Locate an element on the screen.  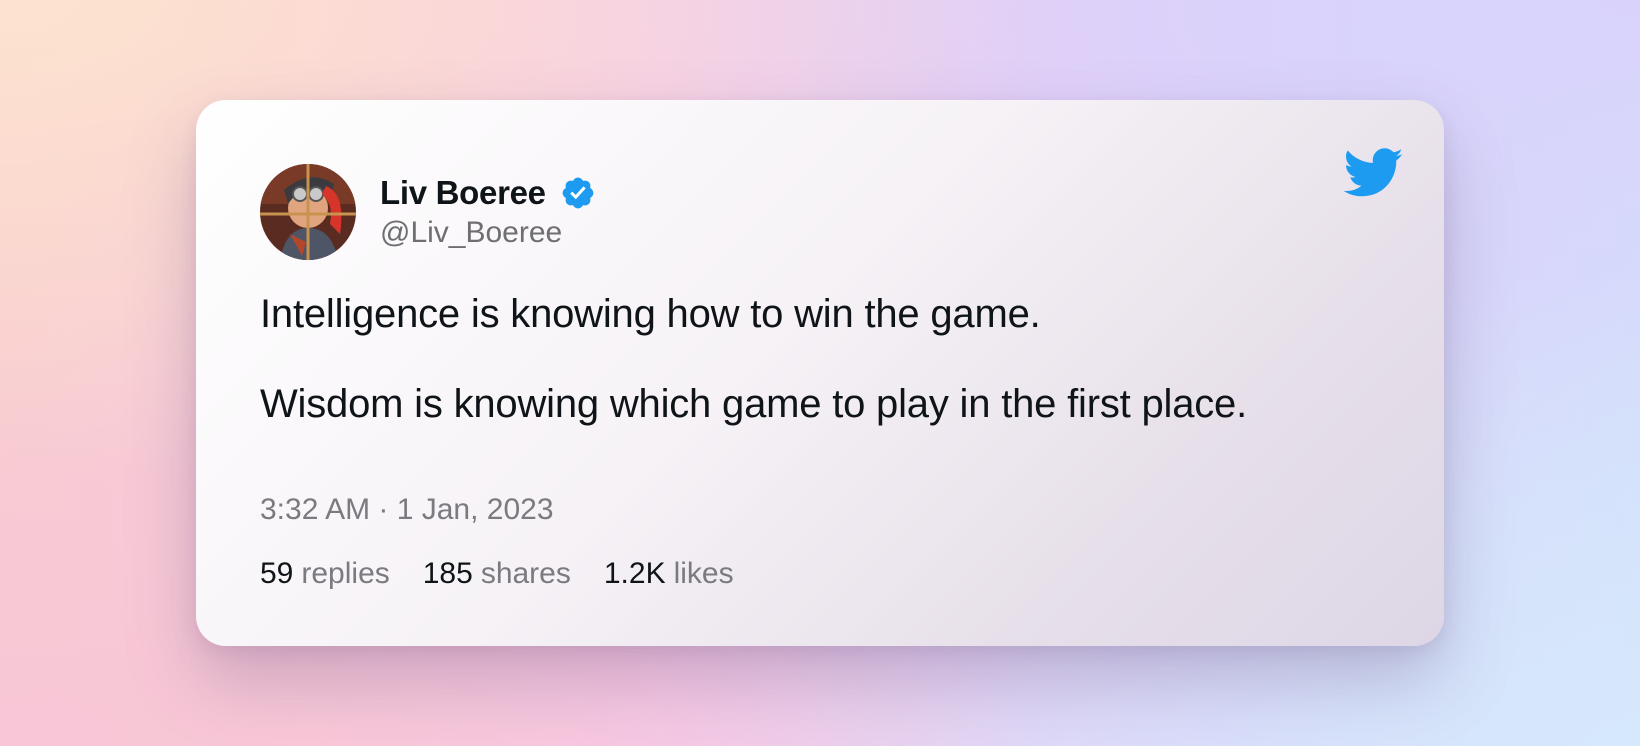
verified-badge-icon is located at coordinates (578, 193).